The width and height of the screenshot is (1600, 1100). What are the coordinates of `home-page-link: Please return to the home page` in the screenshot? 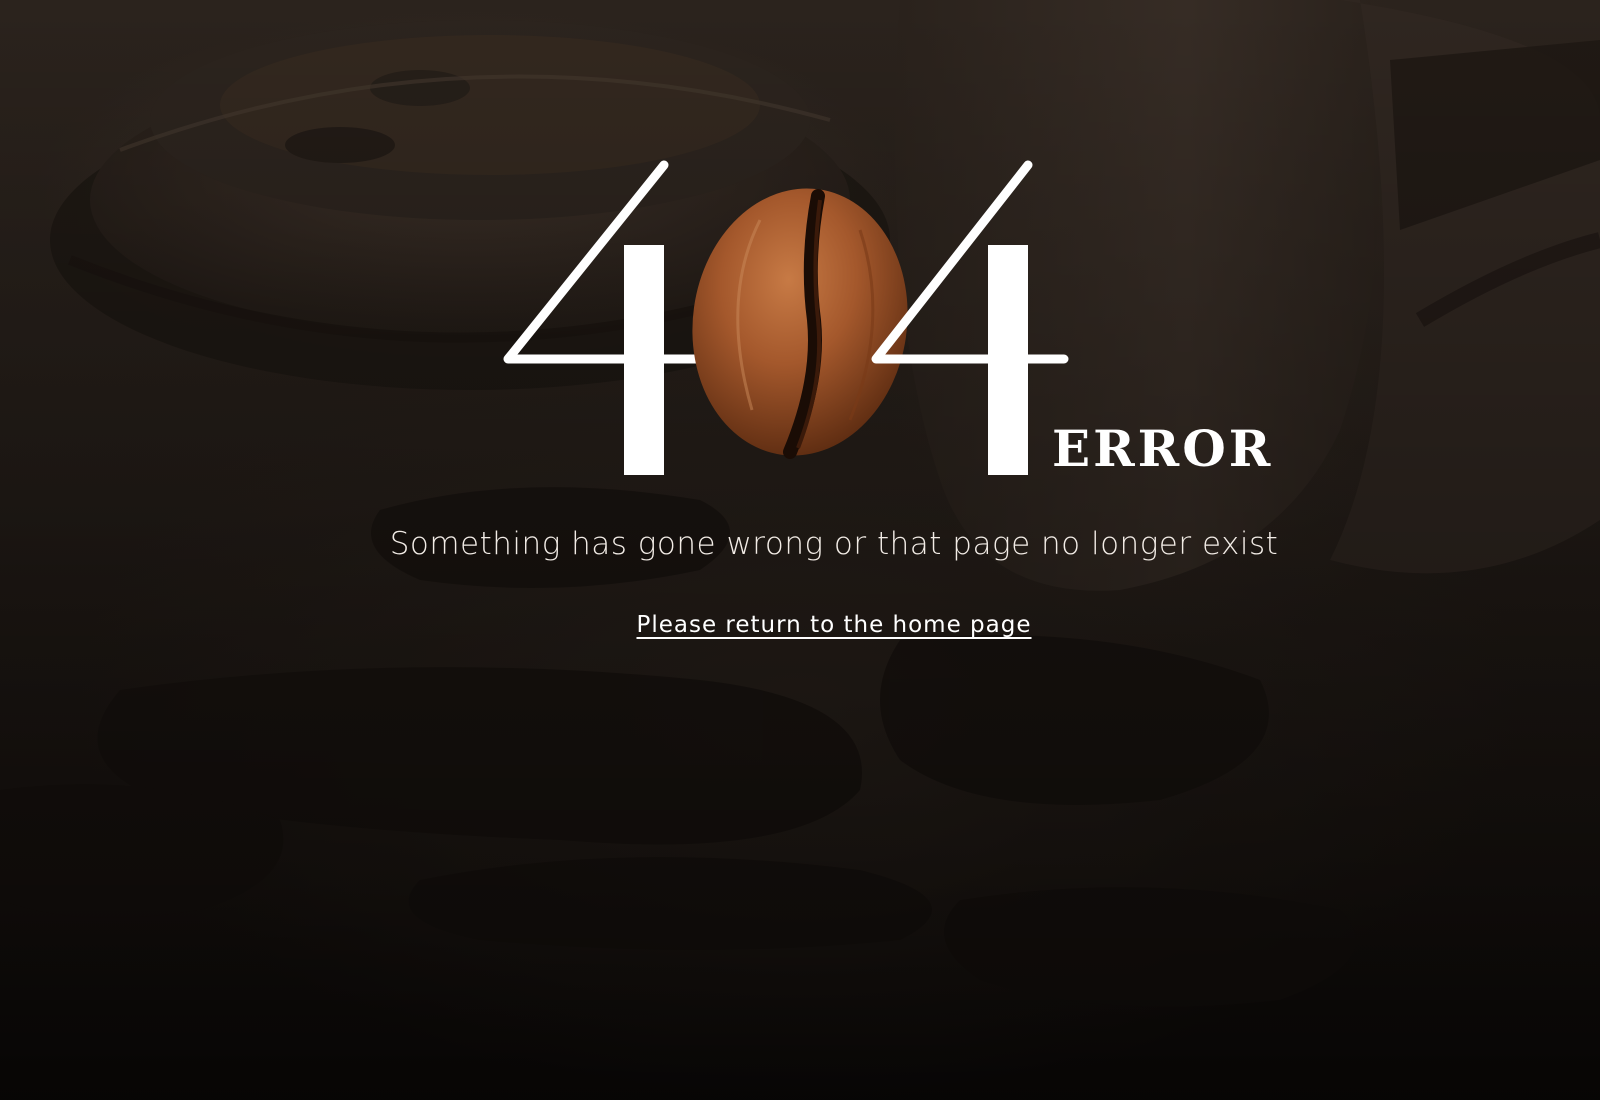 It's located at (800, 625).